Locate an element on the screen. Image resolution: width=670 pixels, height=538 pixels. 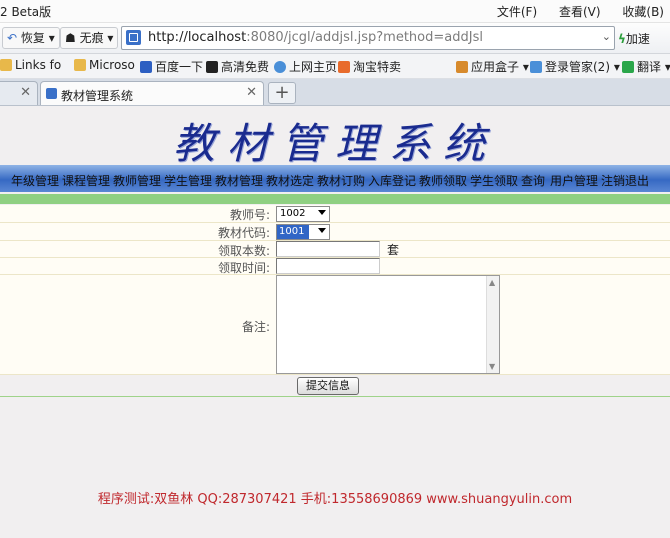
nav-user: 用户管理 is located at coordinates (574, 180).